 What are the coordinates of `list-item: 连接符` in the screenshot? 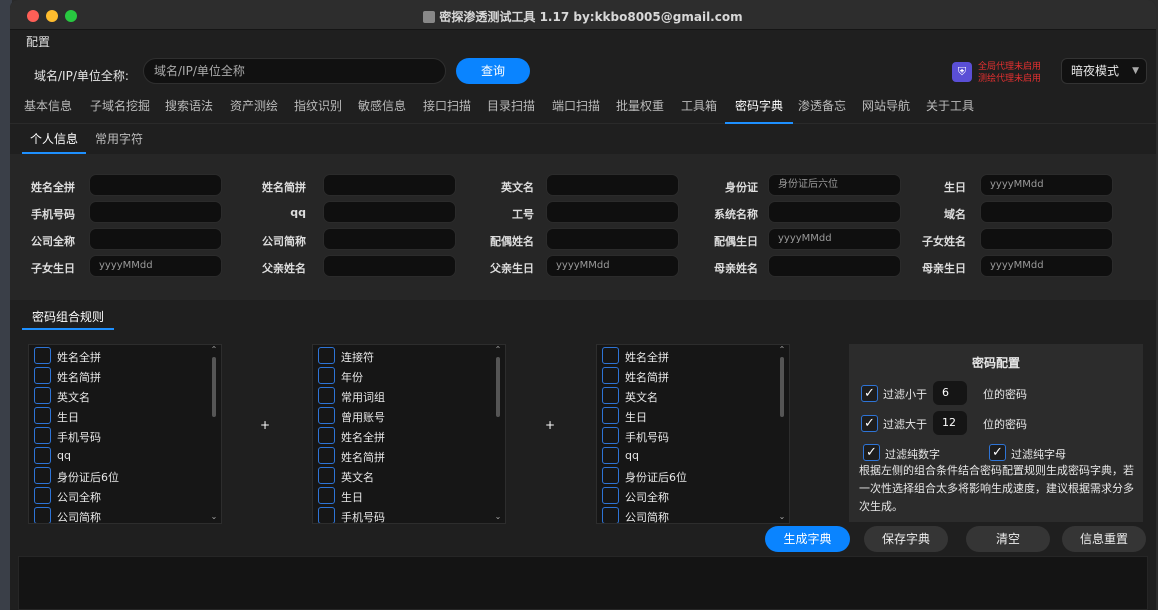 It's located at (409, 355).